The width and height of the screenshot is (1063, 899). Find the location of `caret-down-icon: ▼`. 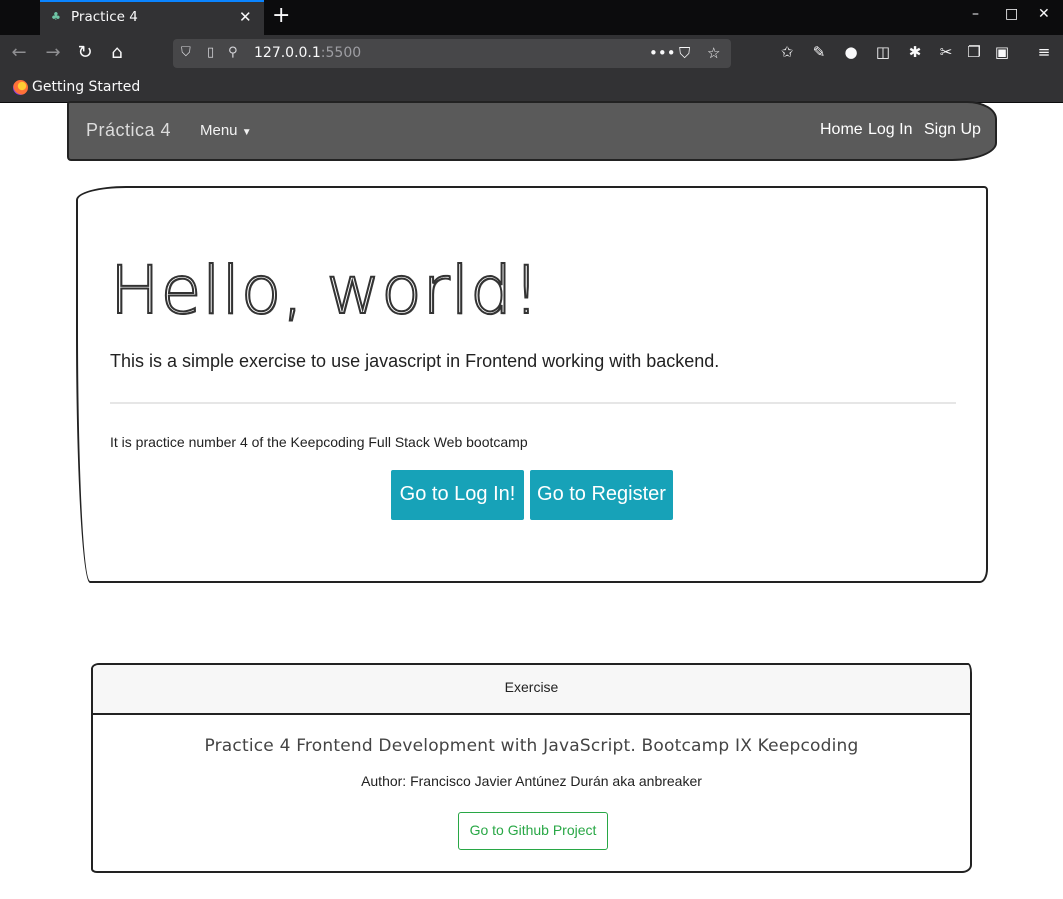

caret-down-icon: ▼ is located at coordinates (246, 132).